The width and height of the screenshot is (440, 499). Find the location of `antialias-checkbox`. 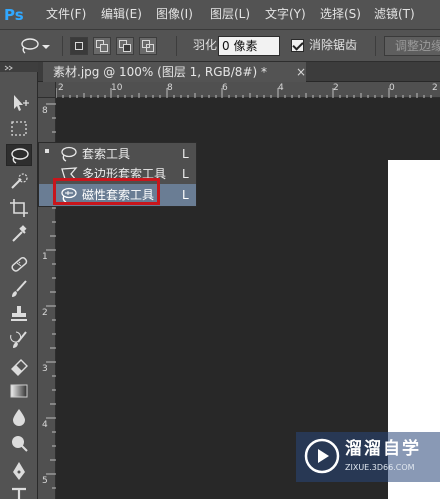

antialias-checkbox is located at coordinates (297, 45).